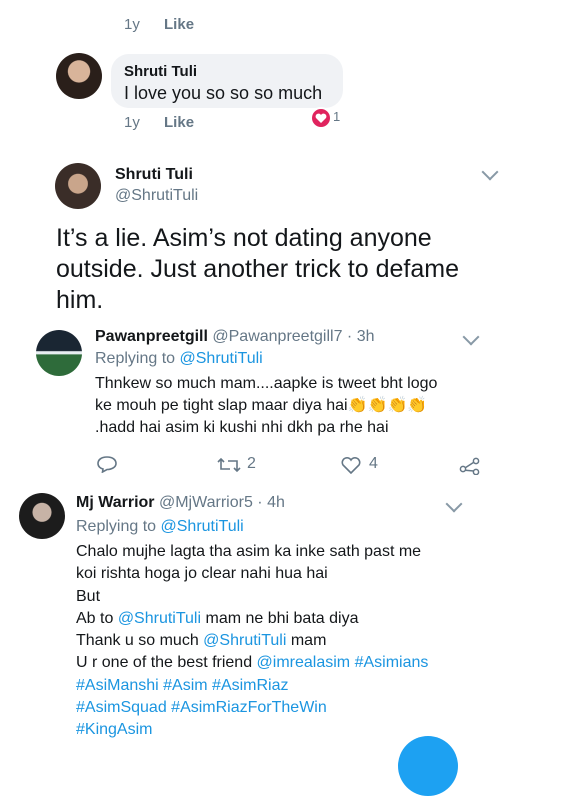  What do you see at coordinates (88, 596) in the screenshot?
I see `reply2-line: But` at bounding box center [88, 596].